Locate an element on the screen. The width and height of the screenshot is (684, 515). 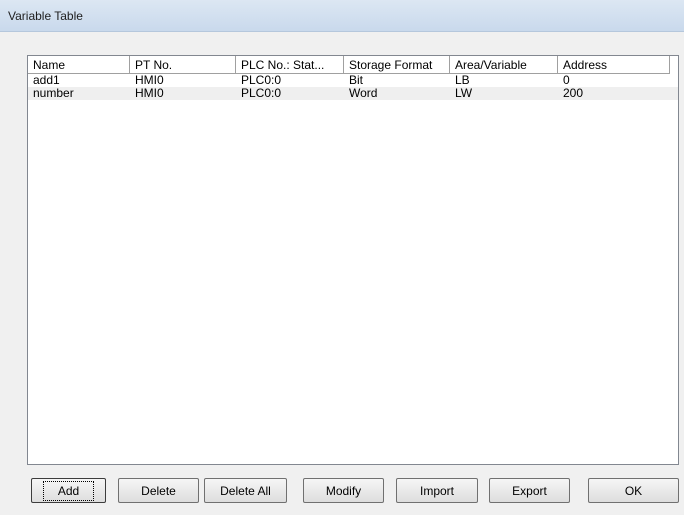
export-button-label: Export is located at coordinates (529, 490).